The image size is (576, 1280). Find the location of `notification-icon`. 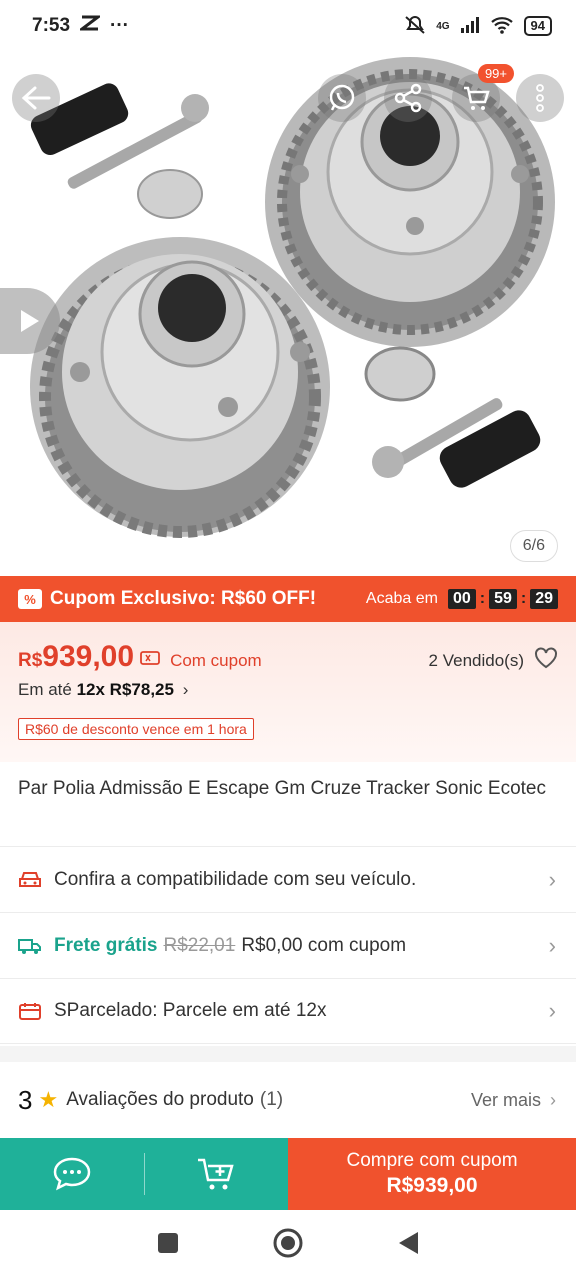

notification-icon is located at coordinates (90, 26).